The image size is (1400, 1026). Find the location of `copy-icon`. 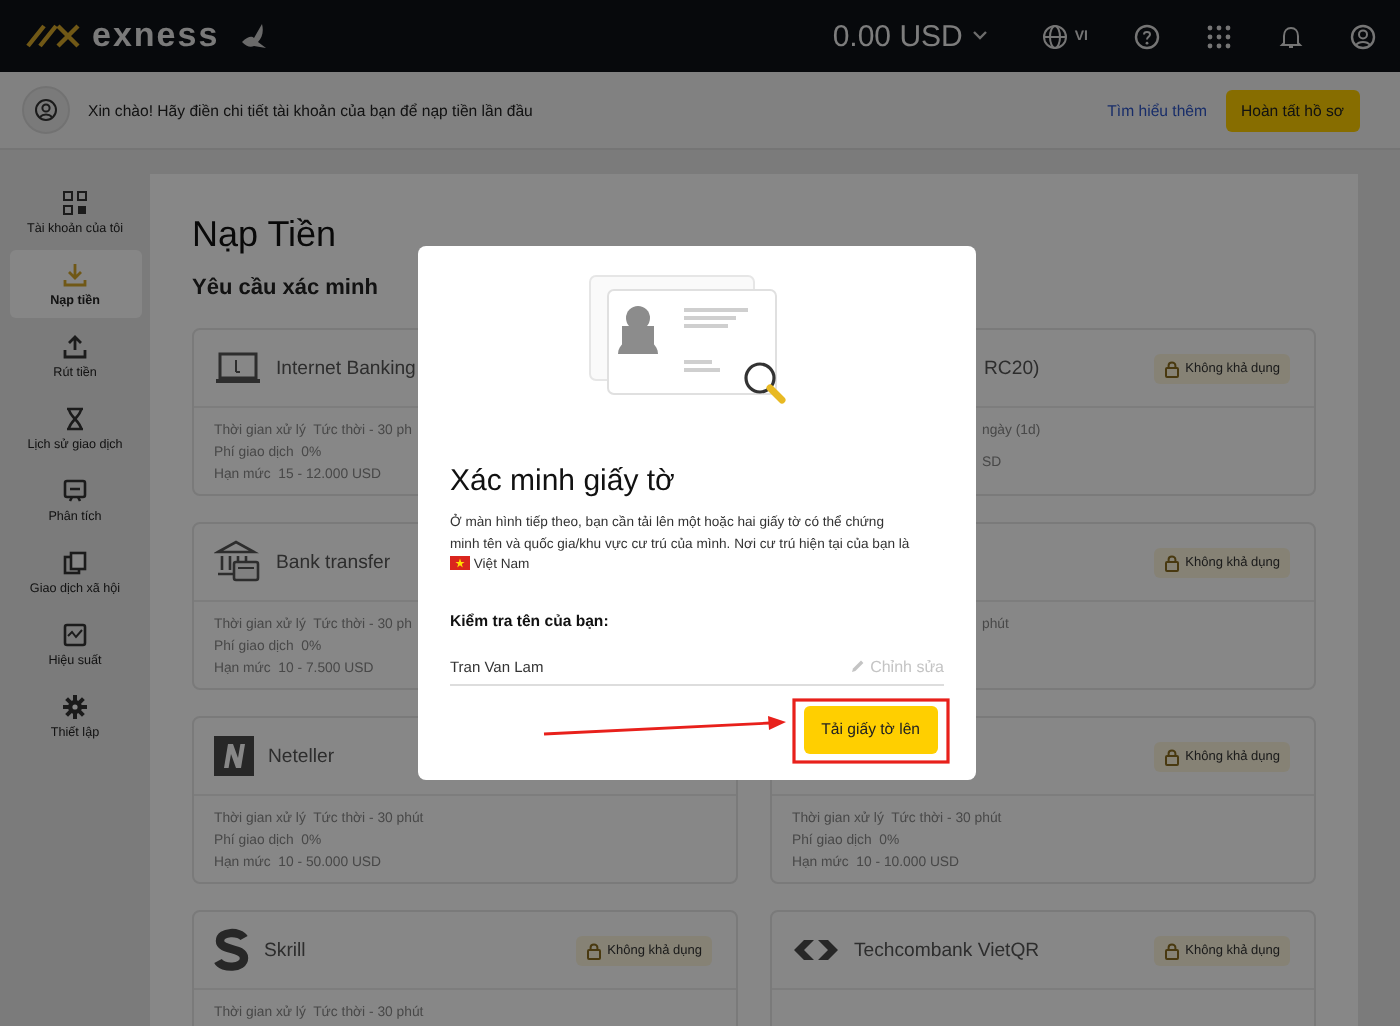

copy-icon is located at coordinates (75, 562).